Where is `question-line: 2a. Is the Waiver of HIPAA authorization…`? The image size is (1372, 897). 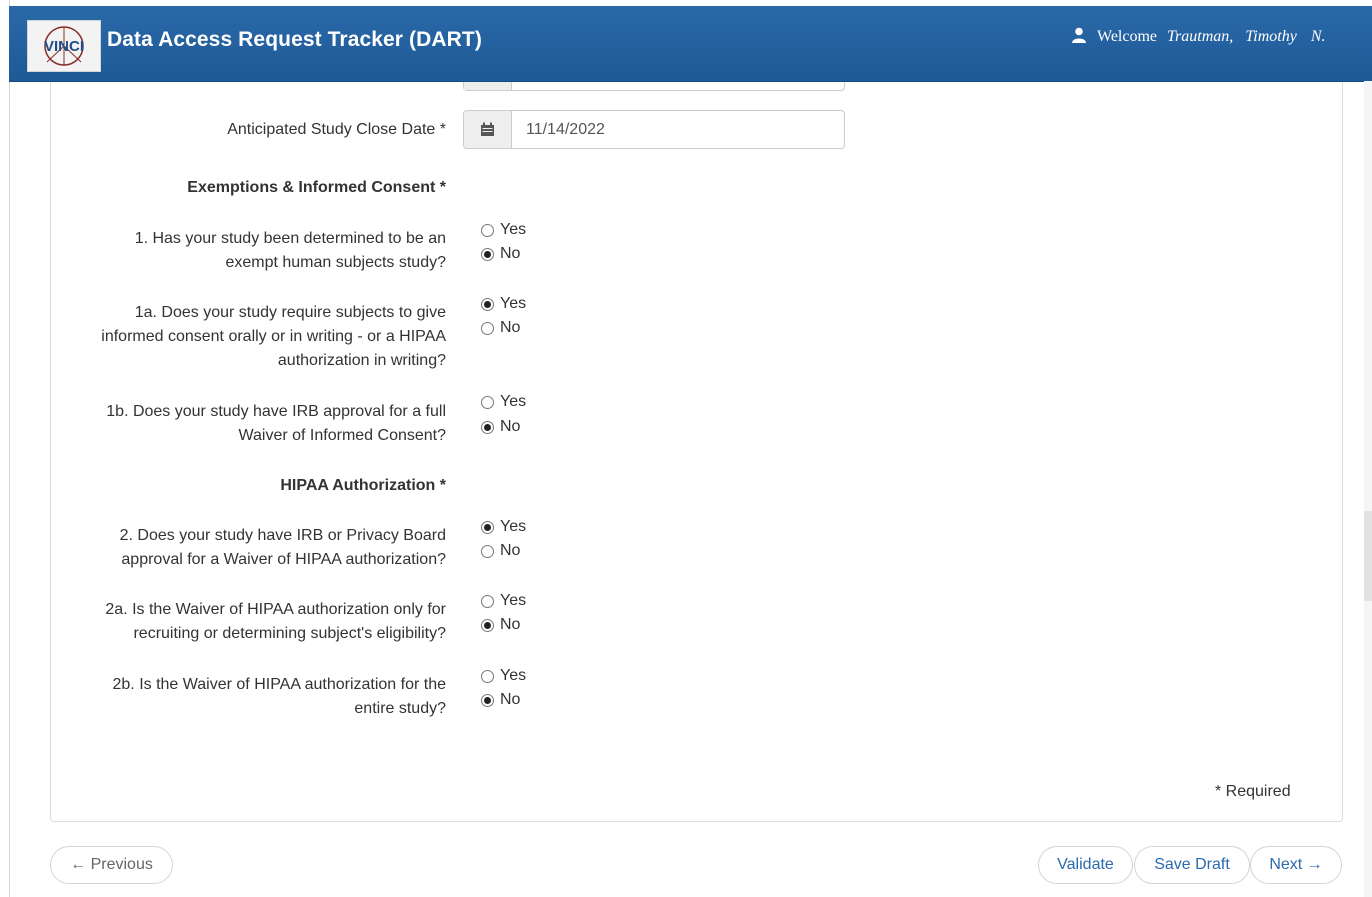
question-line: 2a. Is the Waiver of HIPAA authorization… is located at coordinates (275, 609).